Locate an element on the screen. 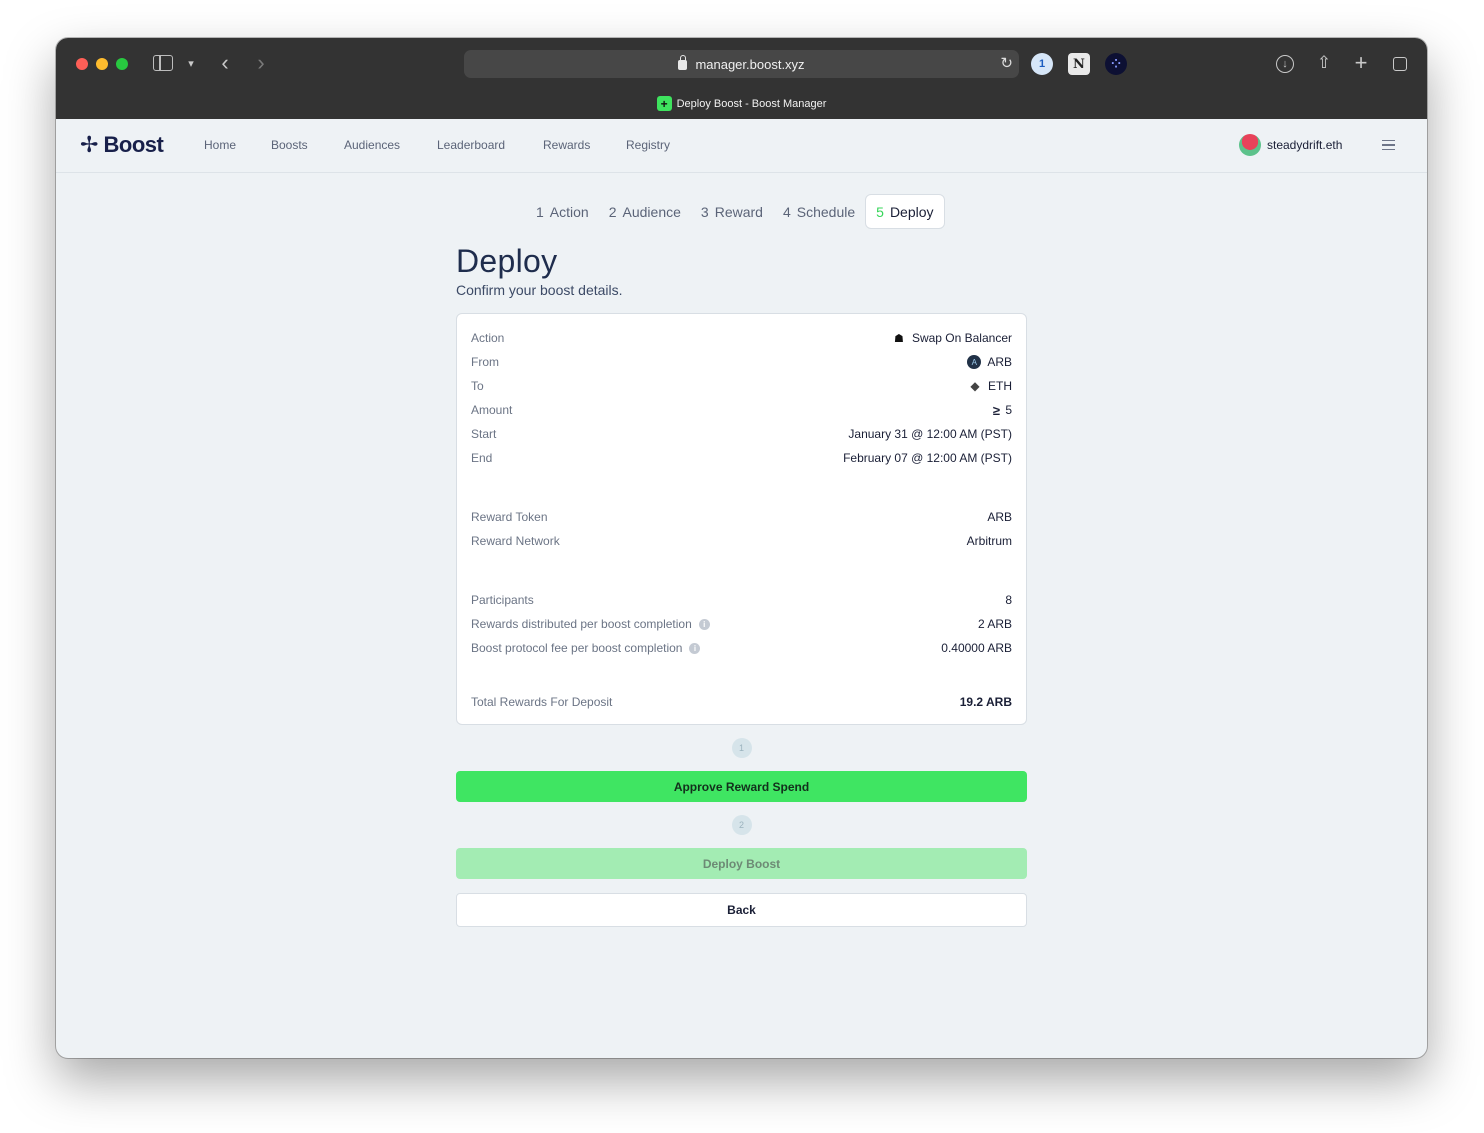  detail-label: Boost protocol fee per boost completion is located at coordinates (577, 648).